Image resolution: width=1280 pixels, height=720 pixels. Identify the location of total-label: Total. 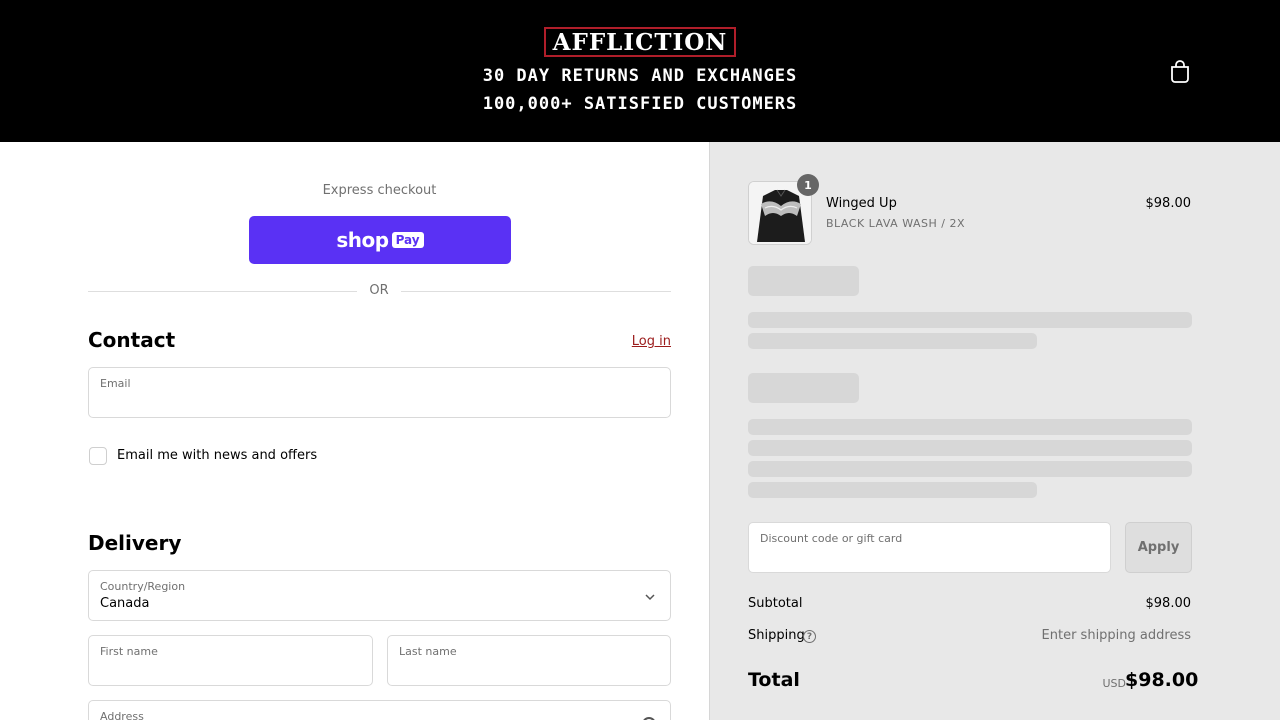
(774, 680).